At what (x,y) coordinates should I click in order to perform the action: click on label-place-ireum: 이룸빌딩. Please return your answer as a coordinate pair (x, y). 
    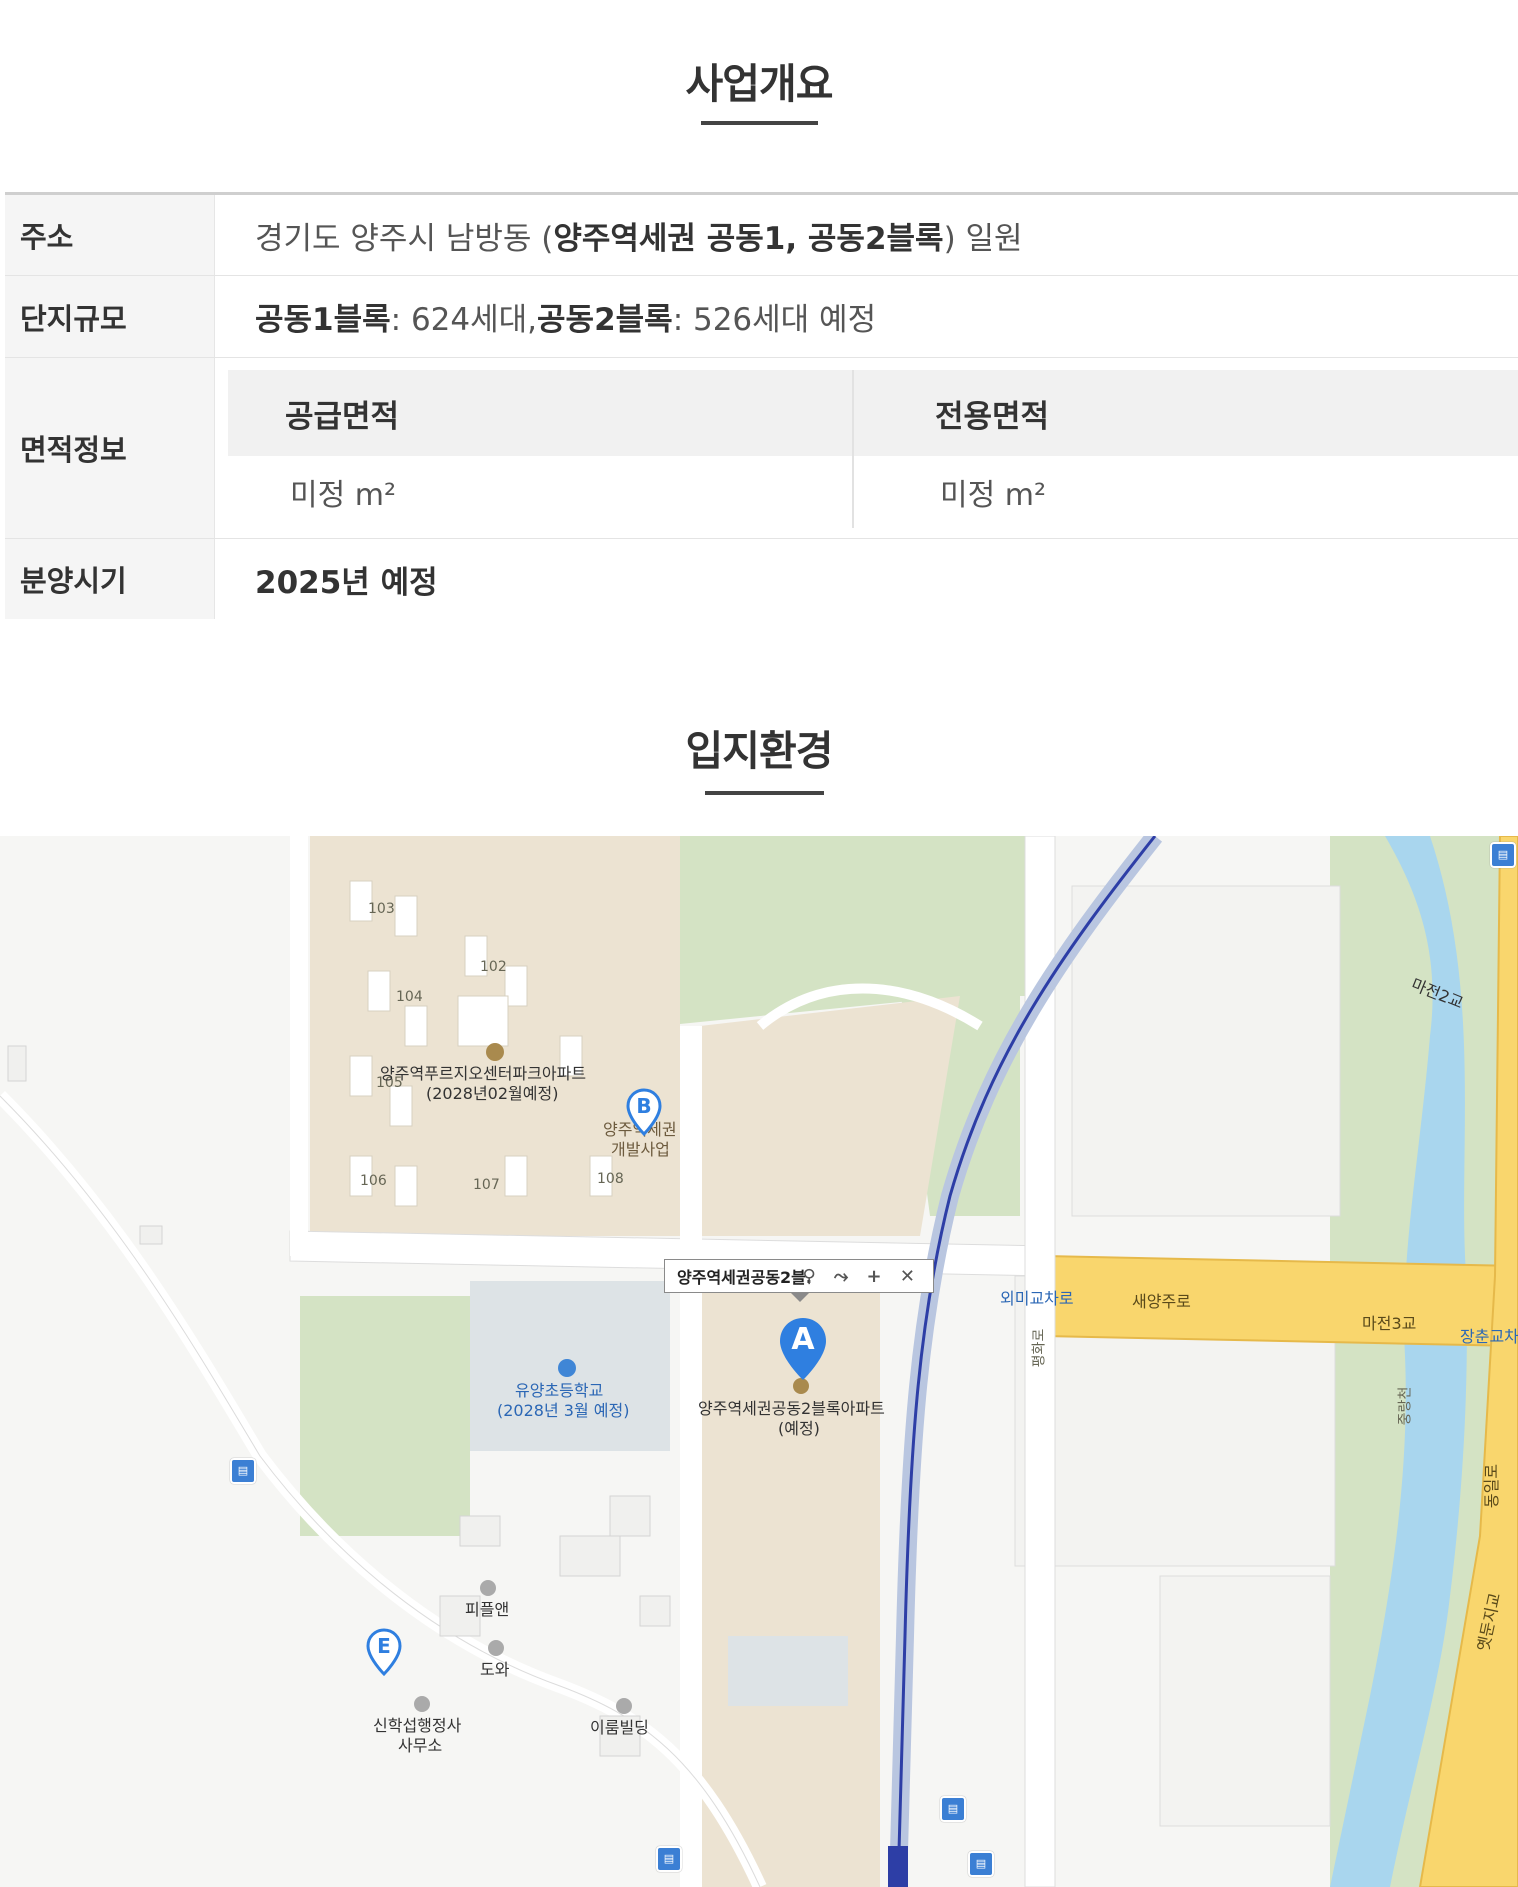
    Looking at the image, I should click on (619, 1727).